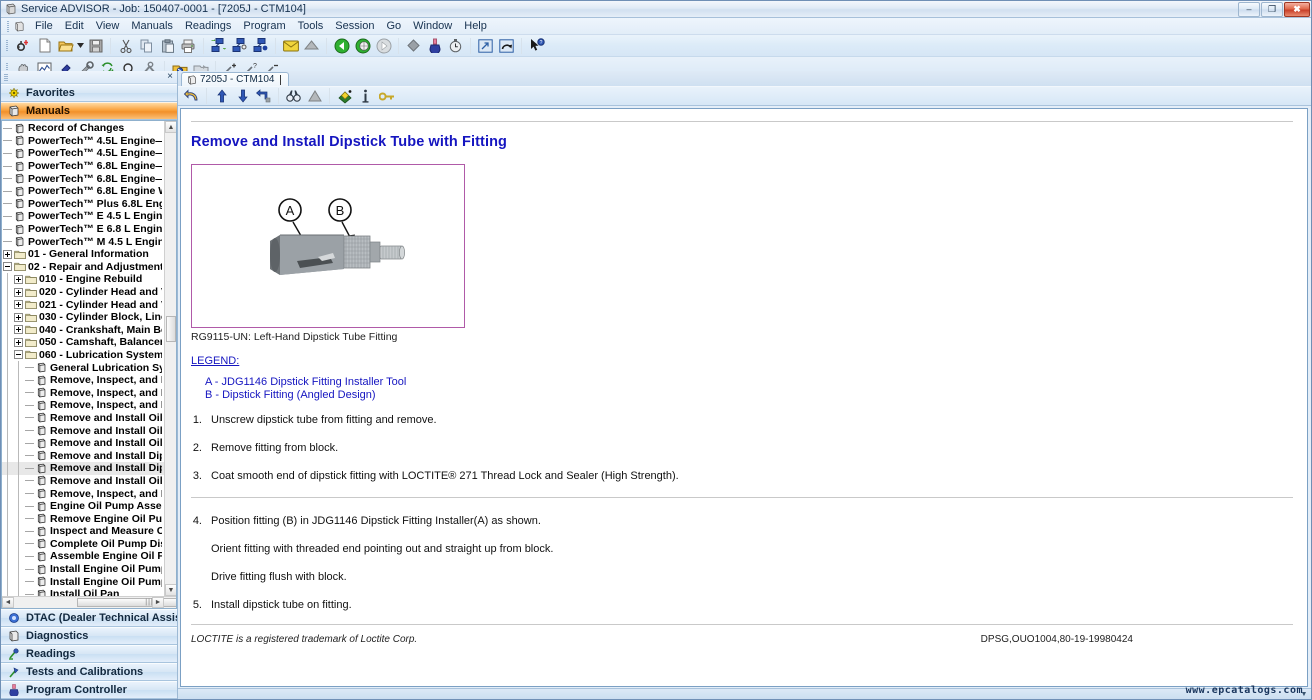  What do you see at coordinates (125, 45) in the screenshot?
I see `cut-icon` at bounding box center [125, 45].